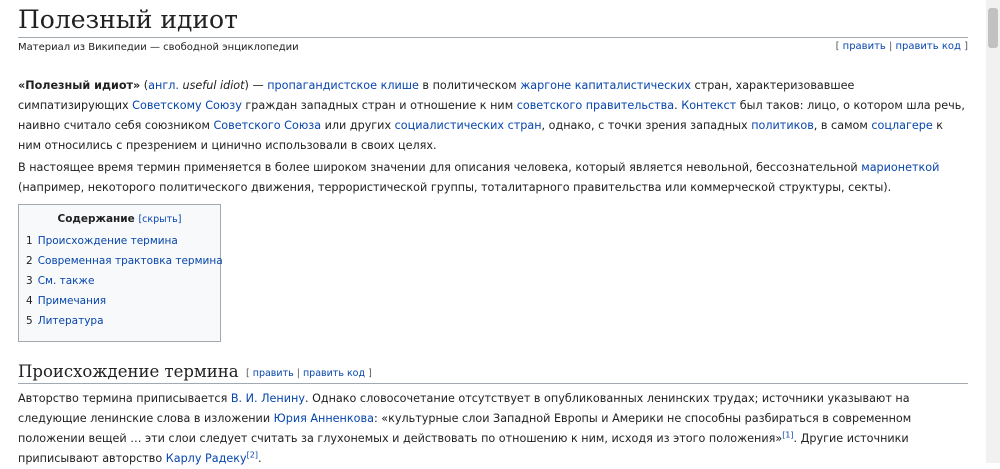 The width and height of the screenshot is (1000, 469). Describe the element at coordinates (163, 85) in the screenshot. I see `lang-link: англ.` at that location.